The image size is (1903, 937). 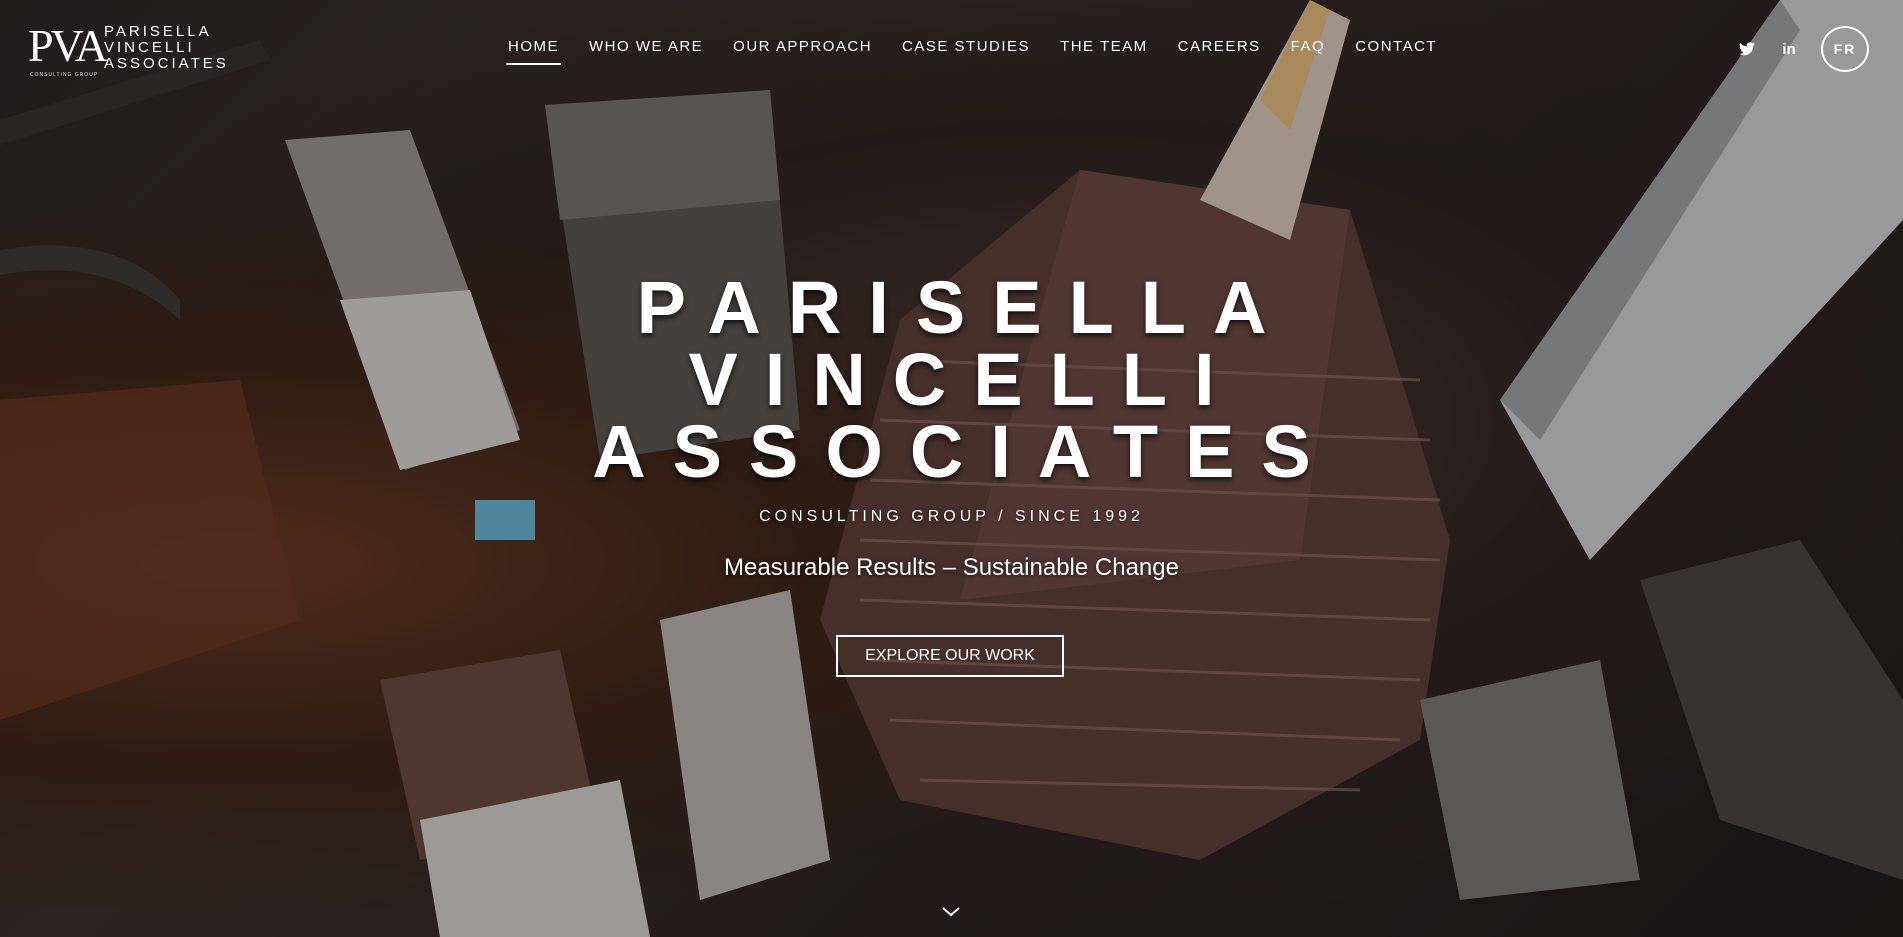 I want to click on social-links: in FR, so click(x=1803, y=49).